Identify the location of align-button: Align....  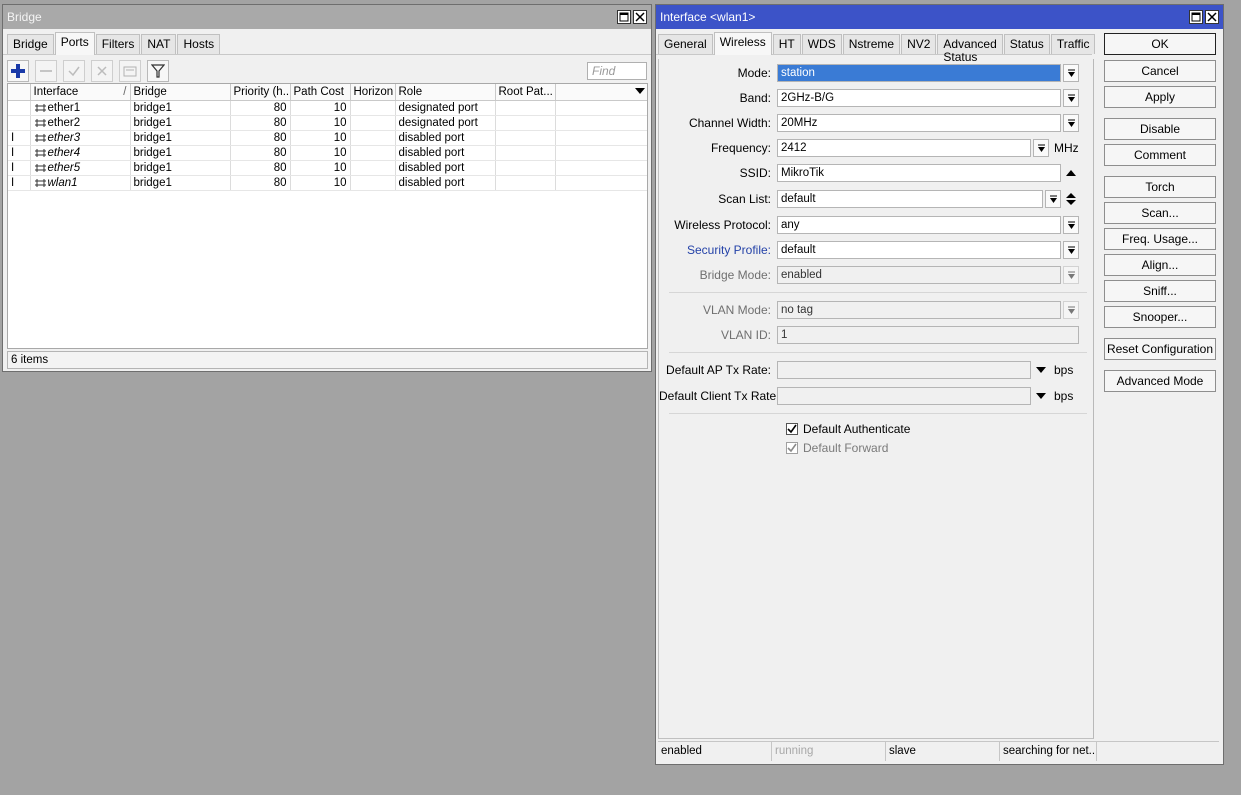
(1160, 265).